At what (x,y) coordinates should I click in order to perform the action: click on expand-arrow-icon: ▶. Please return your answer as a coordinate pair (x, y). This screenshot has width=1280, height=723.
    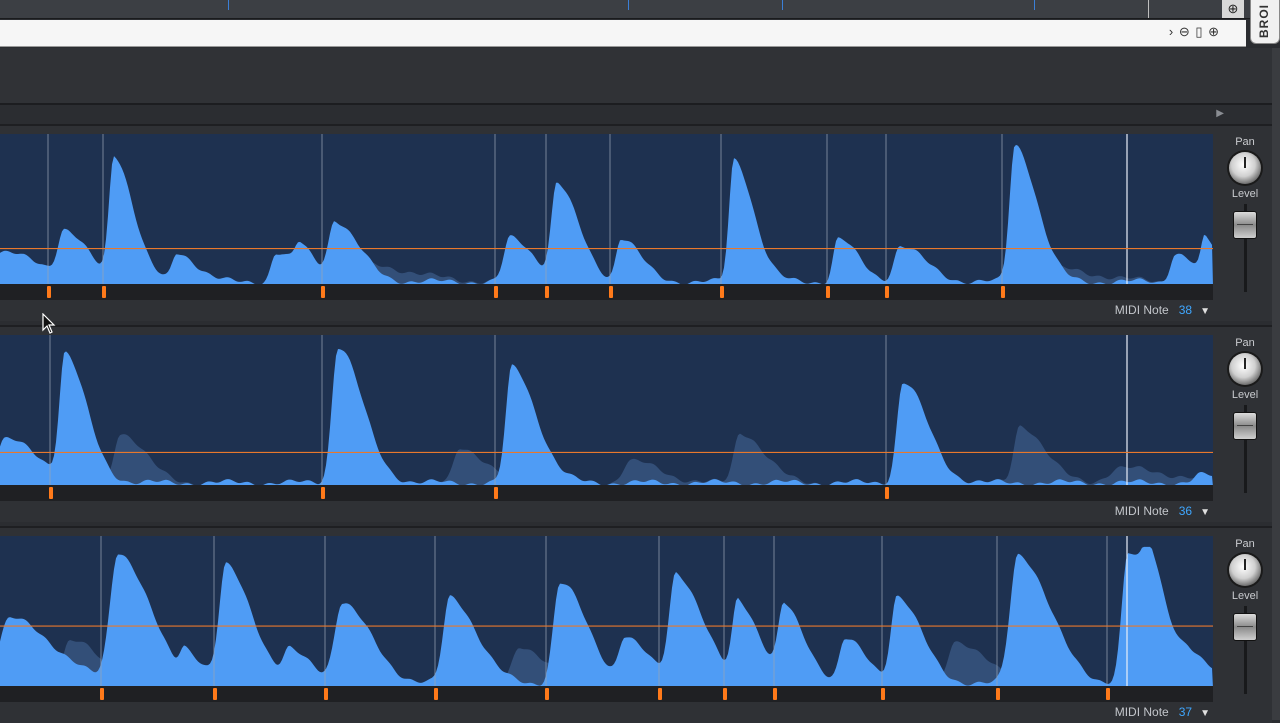
    Looking at the image, I should click on (1220, 113).